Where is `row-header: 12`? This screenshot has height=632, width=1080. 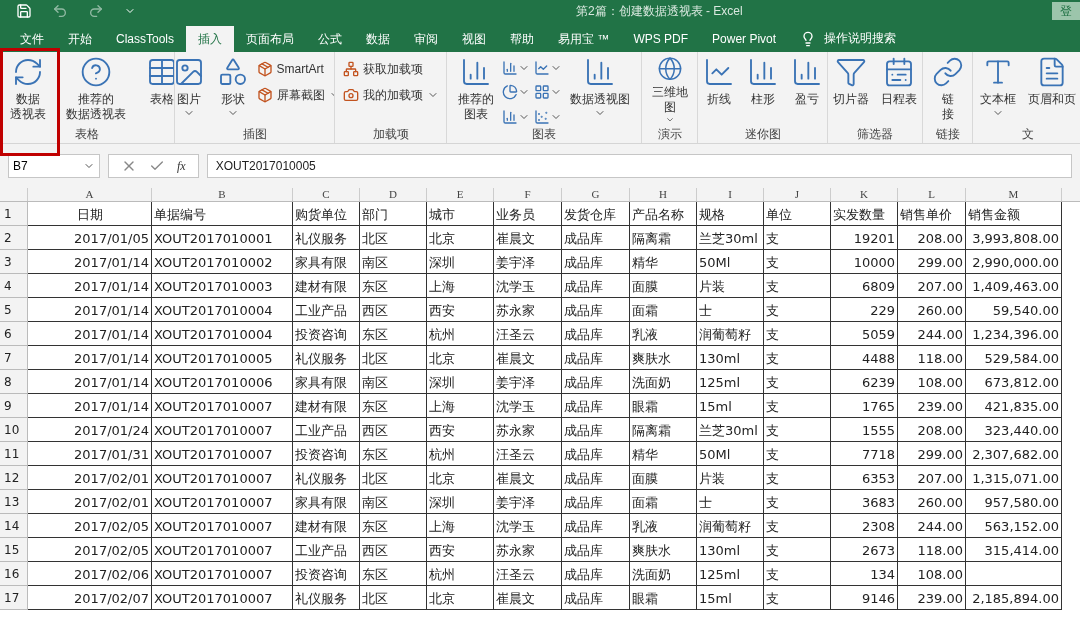 row-header: 12 is located at coordinates (14, 478).